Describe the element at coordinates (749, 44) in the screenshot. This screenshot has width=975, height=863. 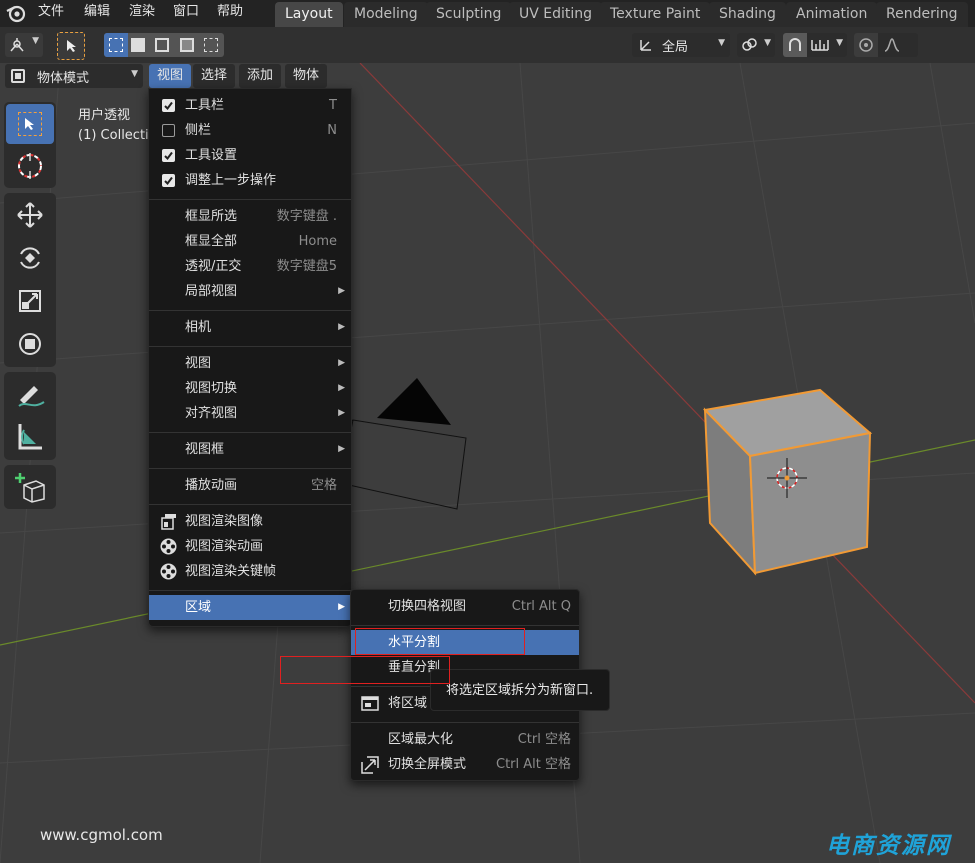
I see `pivot-link-icon` at that location.